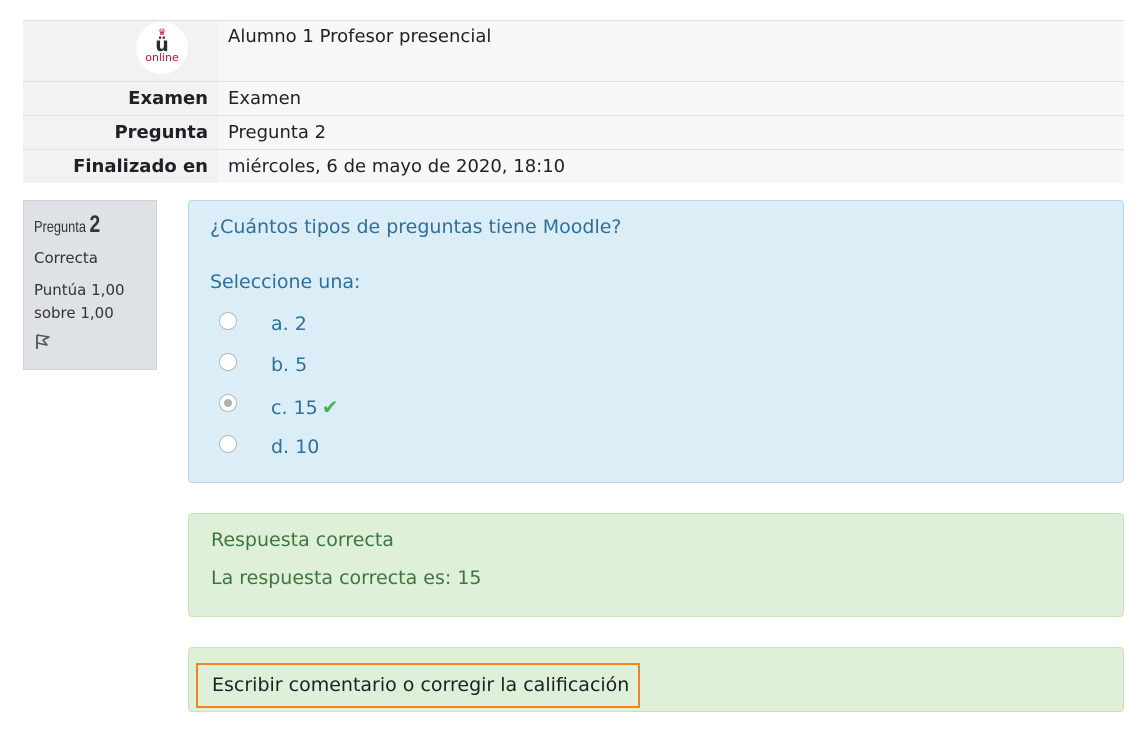 The width and height of the screenshot is (1143, 733). I want to click on answer-radio-selected, so click(228, 403).